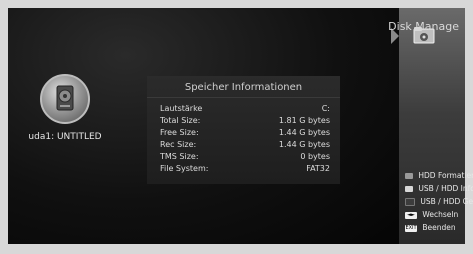  Describe the element at coordinates (325, 108) in the screenshot. I see `info-value: C:` at that location.